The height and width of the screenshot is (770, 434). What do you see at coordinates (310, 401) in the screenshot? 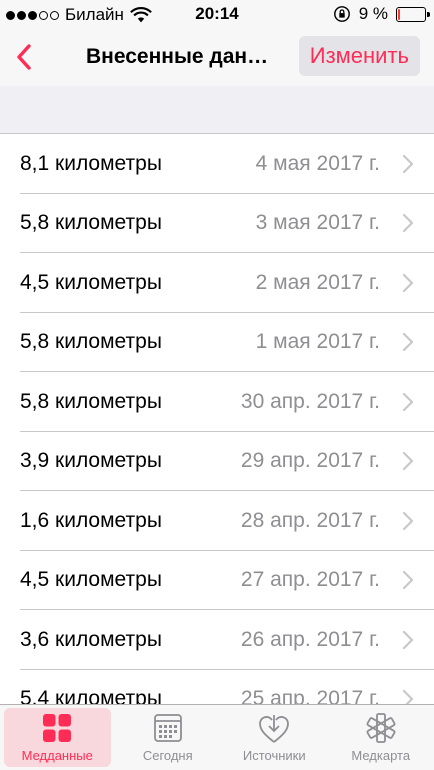
I see `entry-date: 30 апр. 2017 г.` at bounding box center [310, 401].